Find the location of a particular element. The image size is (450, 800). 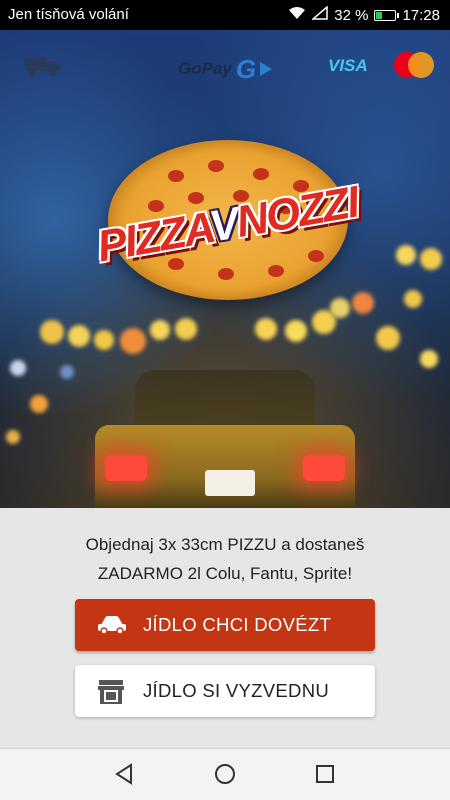

gopay-logo: GoPay G is located at coordinates (225, 69).